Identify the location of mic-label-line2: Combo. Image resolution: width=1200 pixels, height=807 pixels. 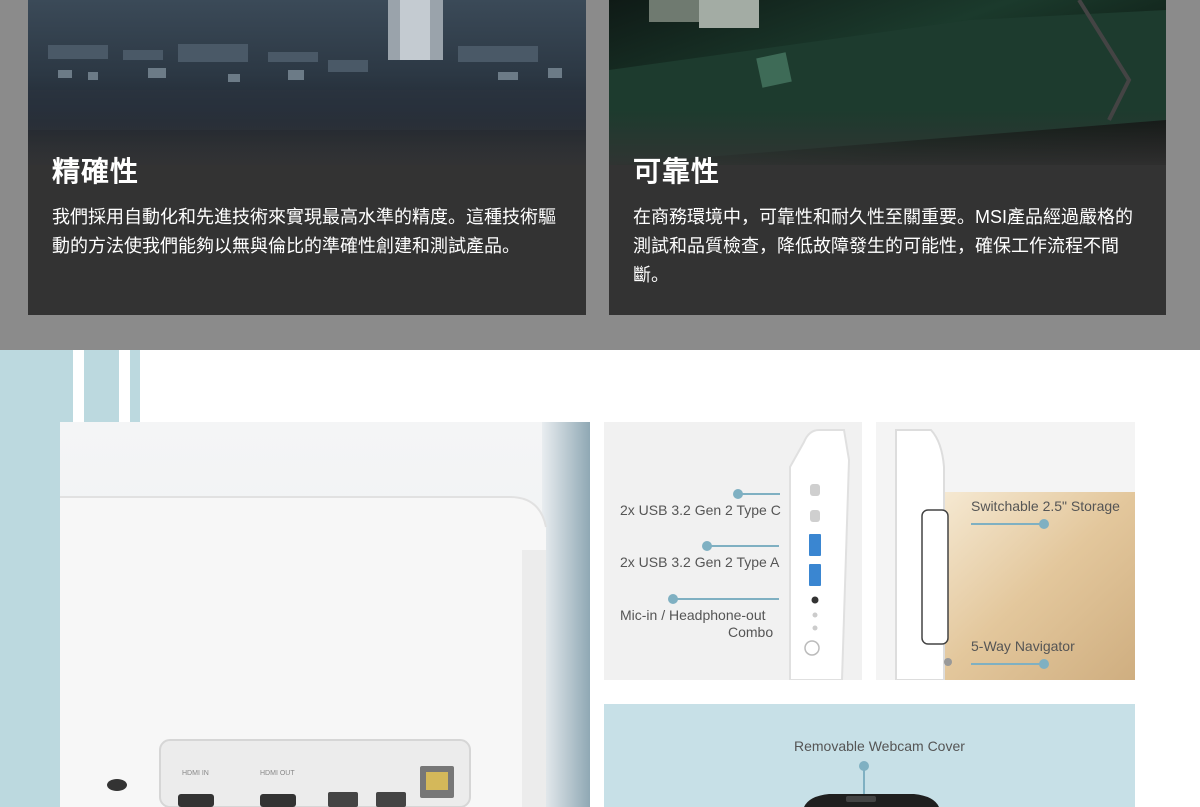
(751, 632).